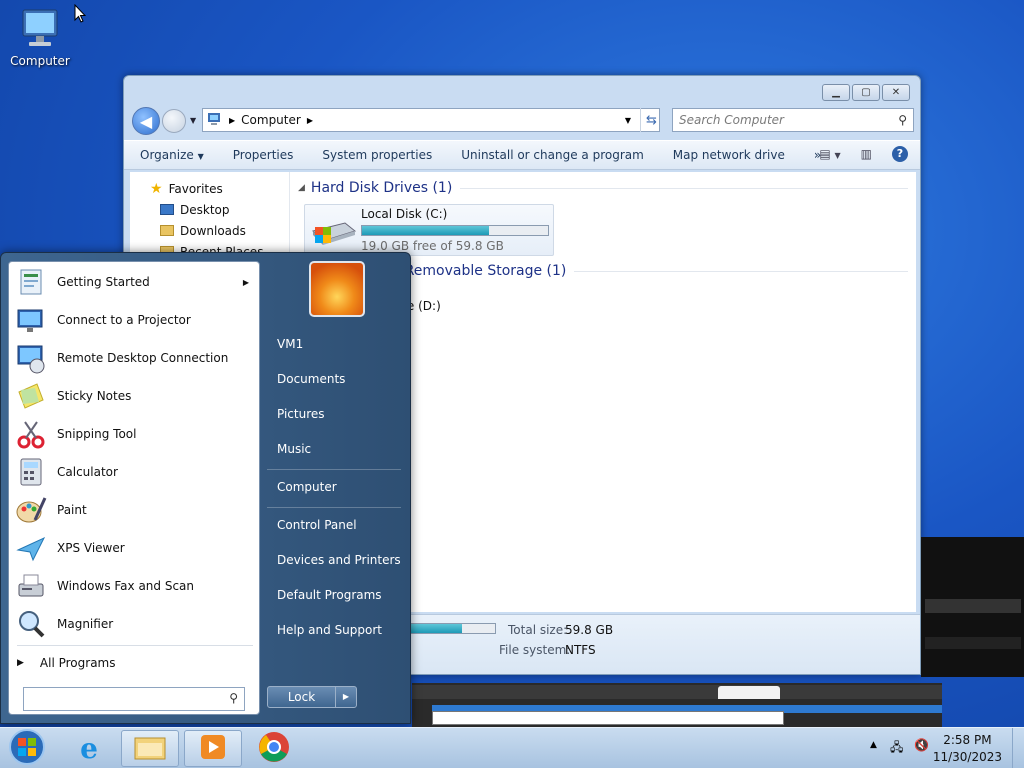 The image size is (1024, 768). Describe the element at coordinates (134, 510) in the screenshot. I see `program-paint: Paint` at that location.